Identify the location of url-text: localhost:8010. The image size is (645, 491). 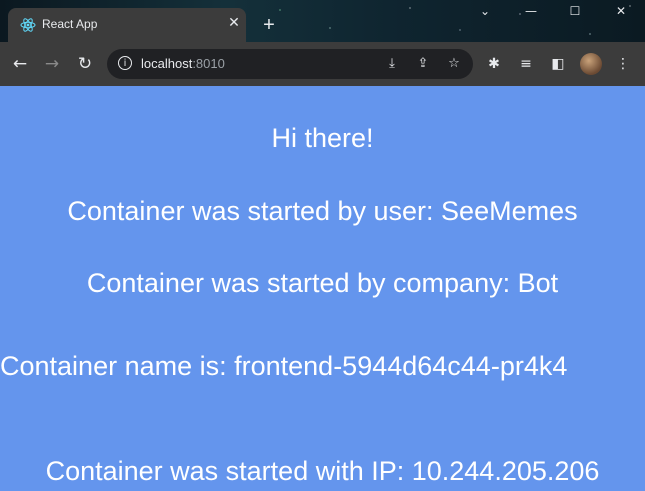
(183, 63).